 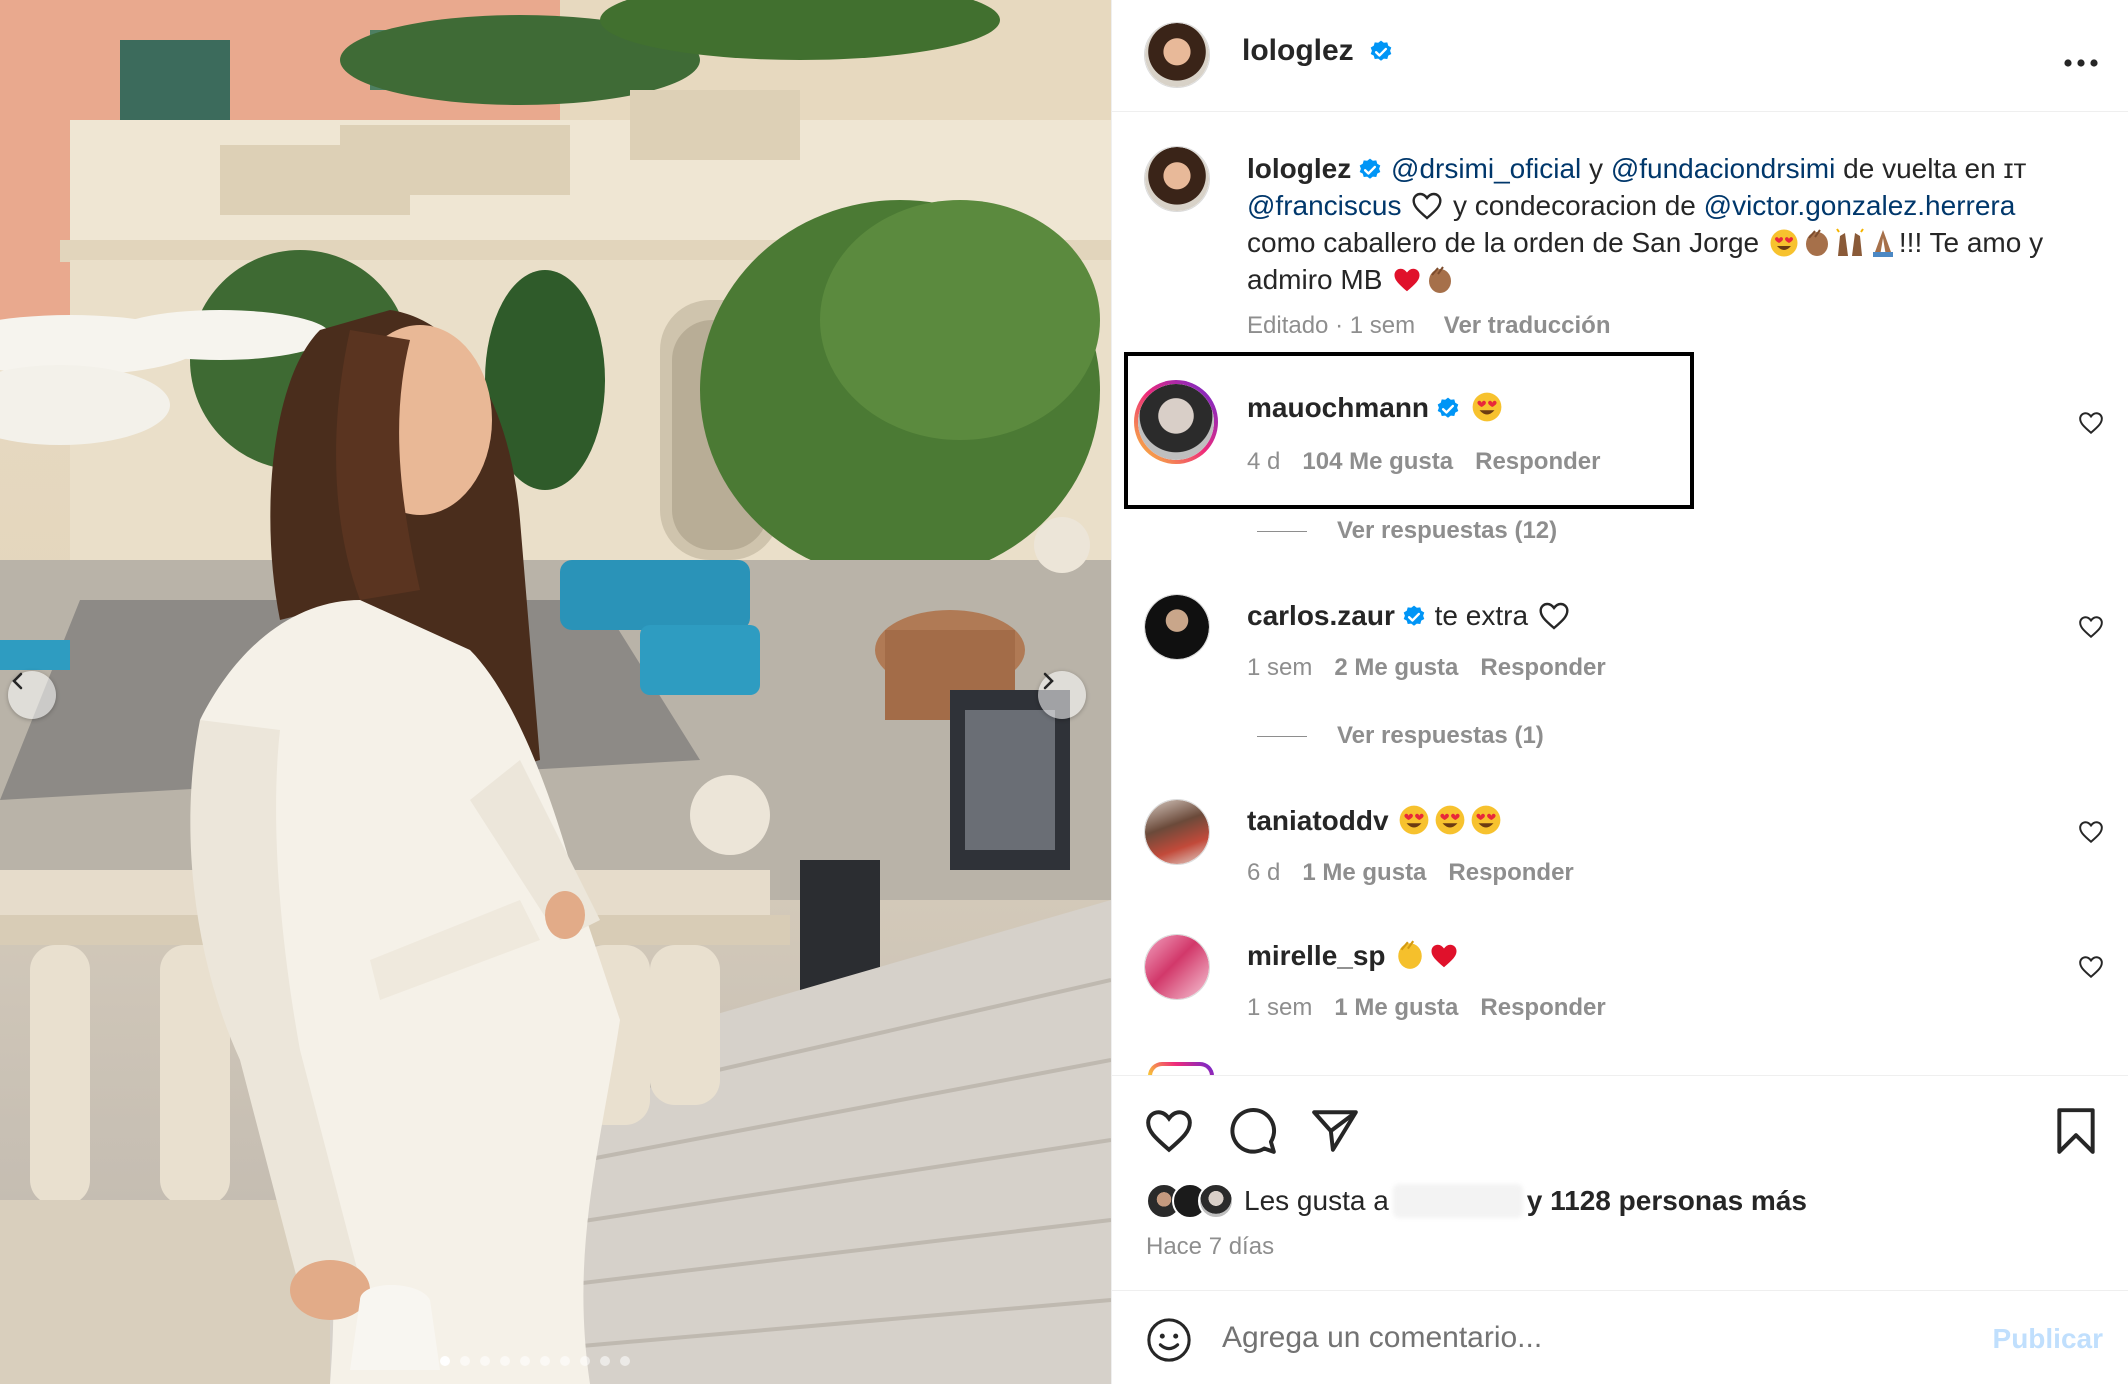 I want to click on likes-count: y 1128 personas más, so click(x=1667, y=1201).